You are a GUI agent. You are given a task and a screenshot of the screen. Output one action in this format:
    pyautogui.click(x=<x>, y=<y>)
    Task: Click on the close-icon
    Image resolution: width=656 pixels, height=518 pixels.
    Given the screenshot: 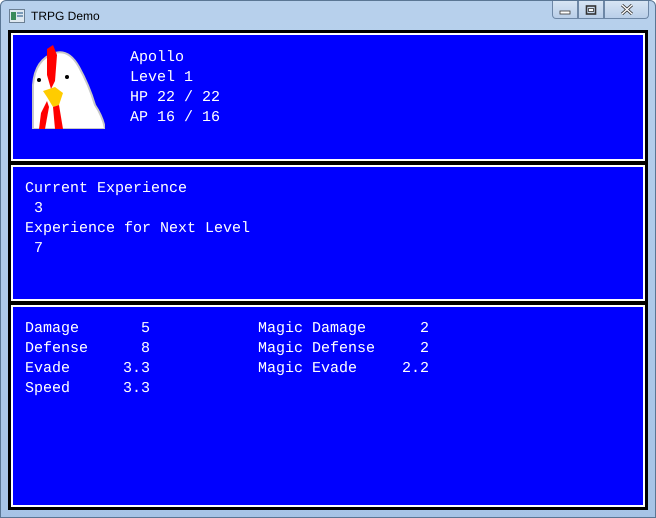 What is the action you would take?
    pyautogui.click(x=627, y=9)
    